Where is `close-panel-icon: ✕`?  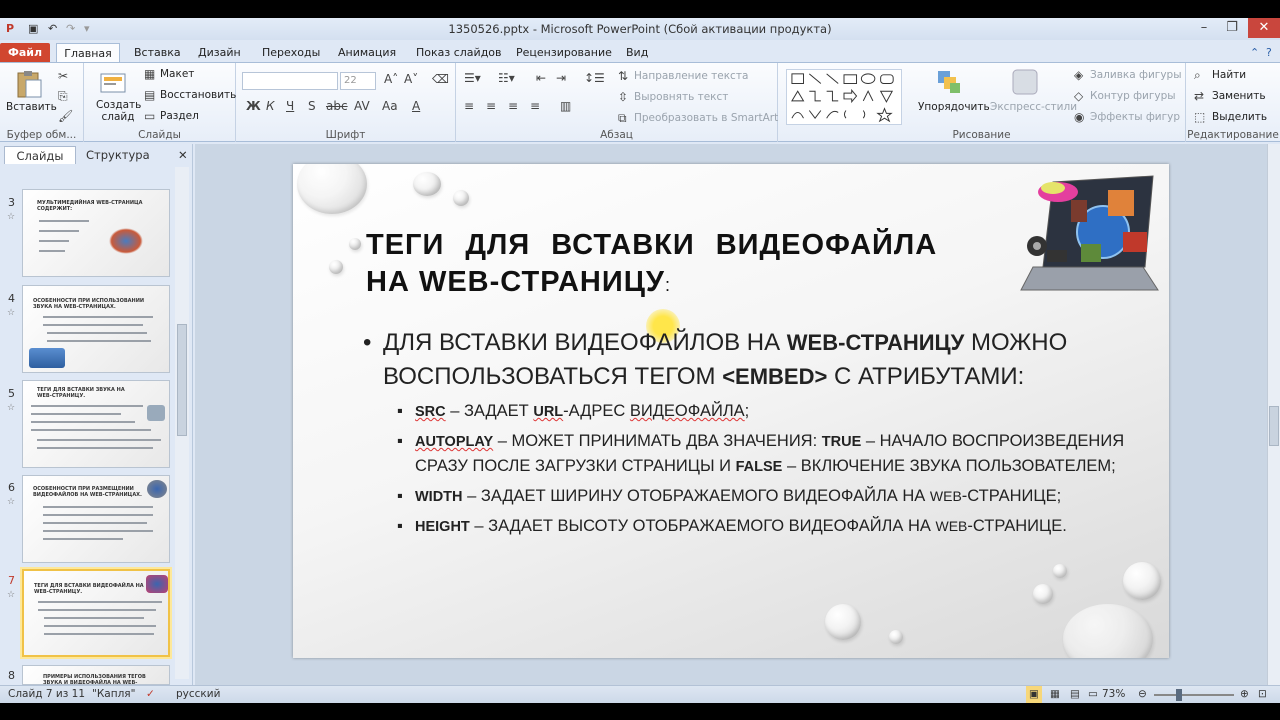 close-panel-icon: ✕ is located at coordinates (183, 155).